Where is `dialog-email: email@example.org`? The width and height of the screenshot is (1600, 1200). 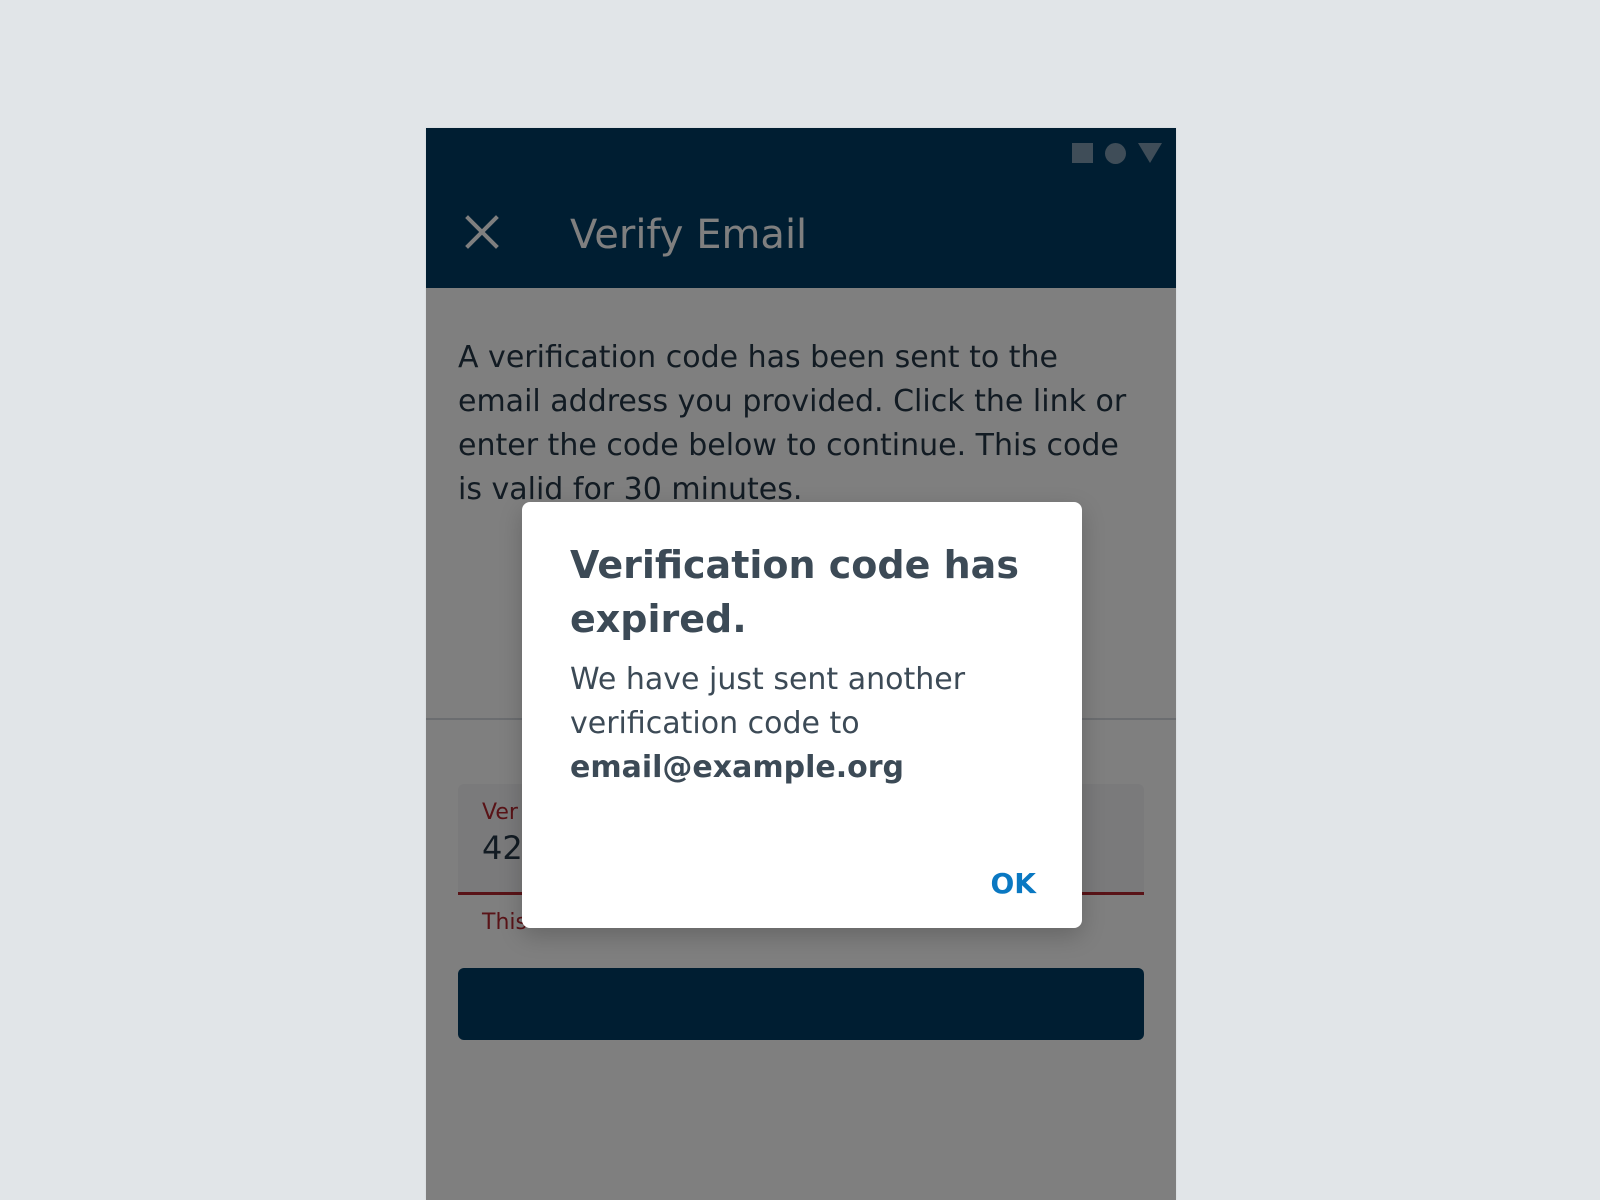
dialog-email: email@example.org is located at coordinates (737, 767).